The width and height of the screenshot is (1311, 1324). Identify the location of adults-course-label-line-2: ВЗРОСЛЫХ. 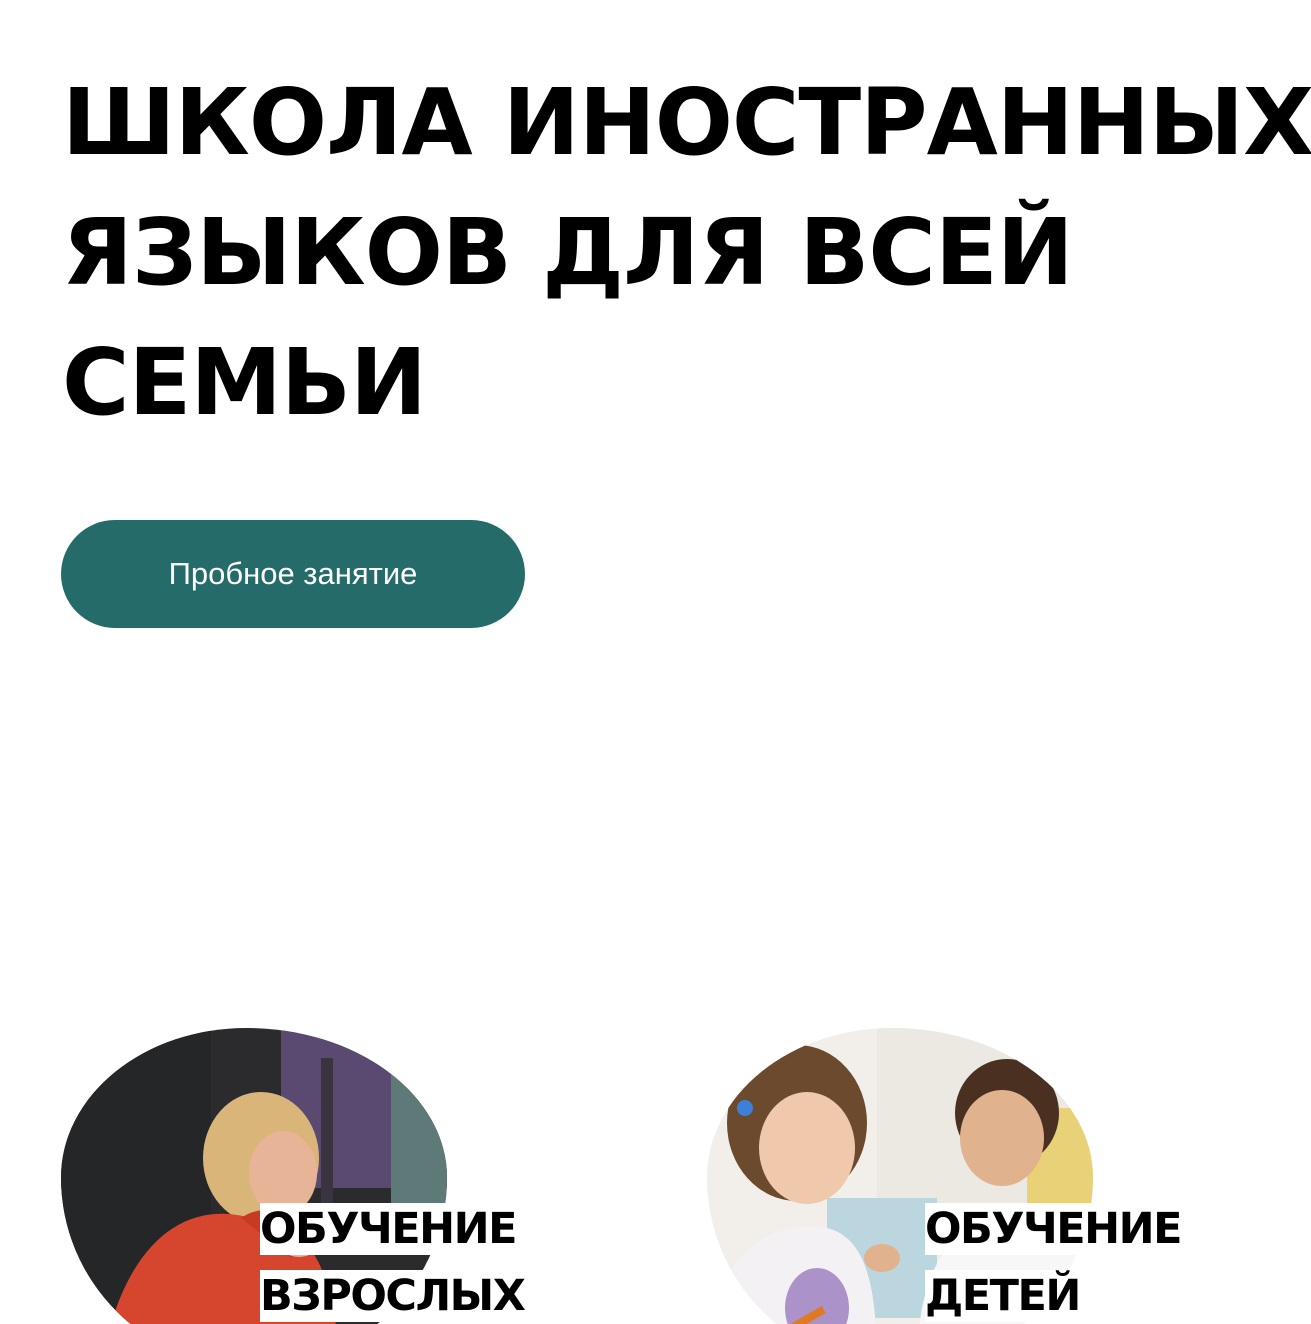
(393, 1296).